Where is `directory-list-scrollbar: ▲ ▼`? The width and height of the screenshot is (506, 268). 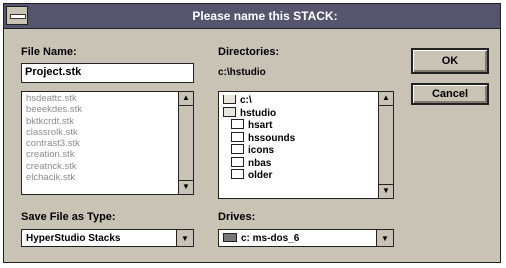
directory-list-scrollbar: ▲ ▼ is located at coordinates (385, 145).